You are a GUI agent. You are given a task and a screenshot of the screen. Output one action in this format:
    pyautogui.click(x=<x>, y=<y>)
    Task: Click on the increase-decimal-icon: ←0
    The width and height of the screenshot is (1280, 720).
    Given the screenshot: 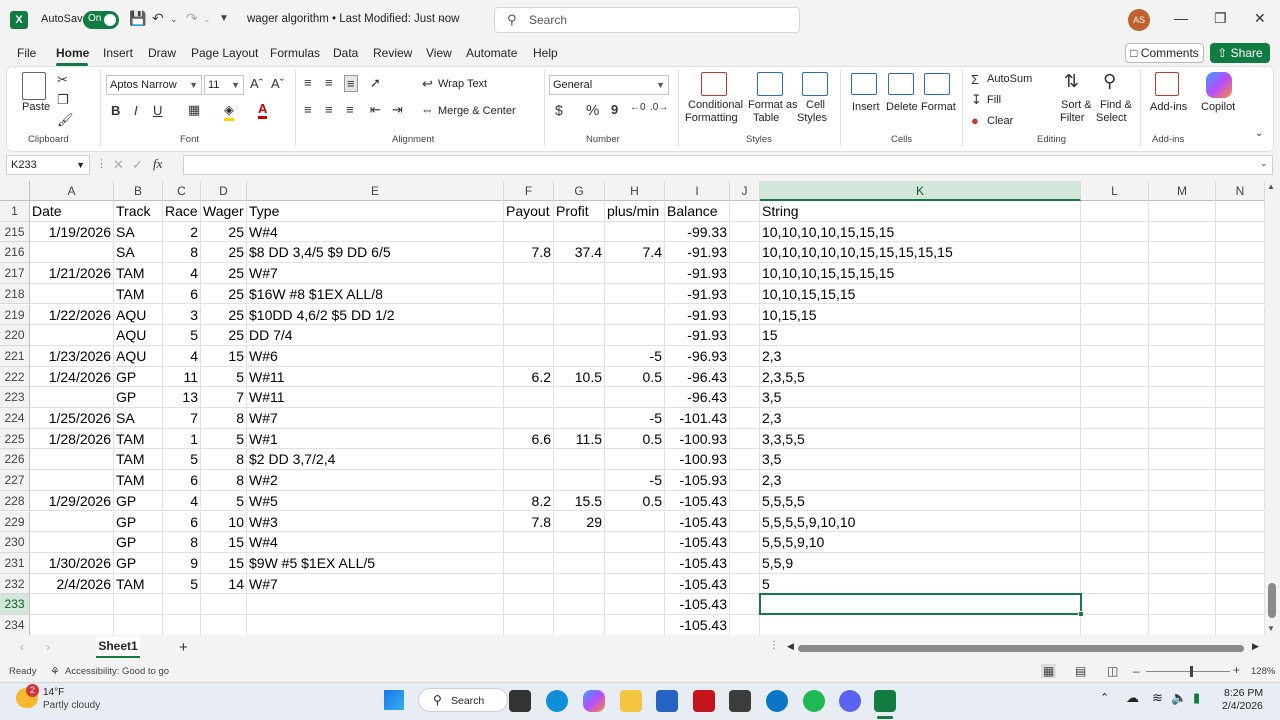 What is the action you would take?
    pyautogui.click(x=638, y=107)
    